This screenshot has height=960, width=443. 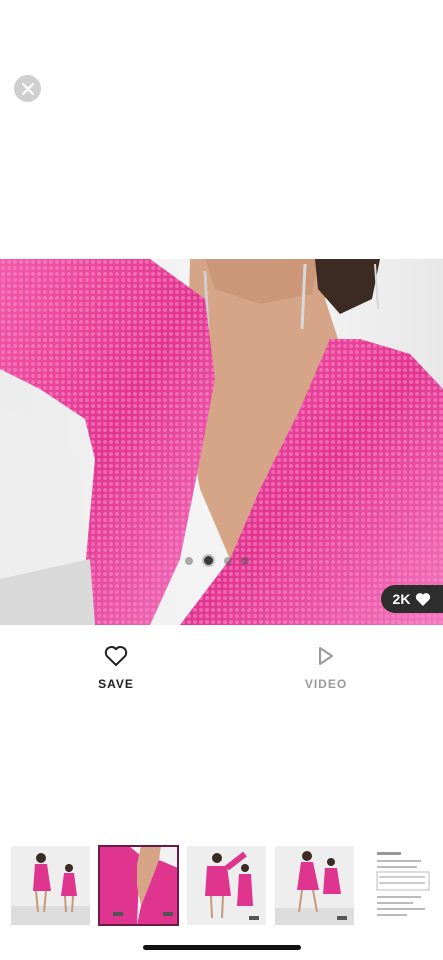 I want to click on heart-outline-icon, so click(x=116, y=656).